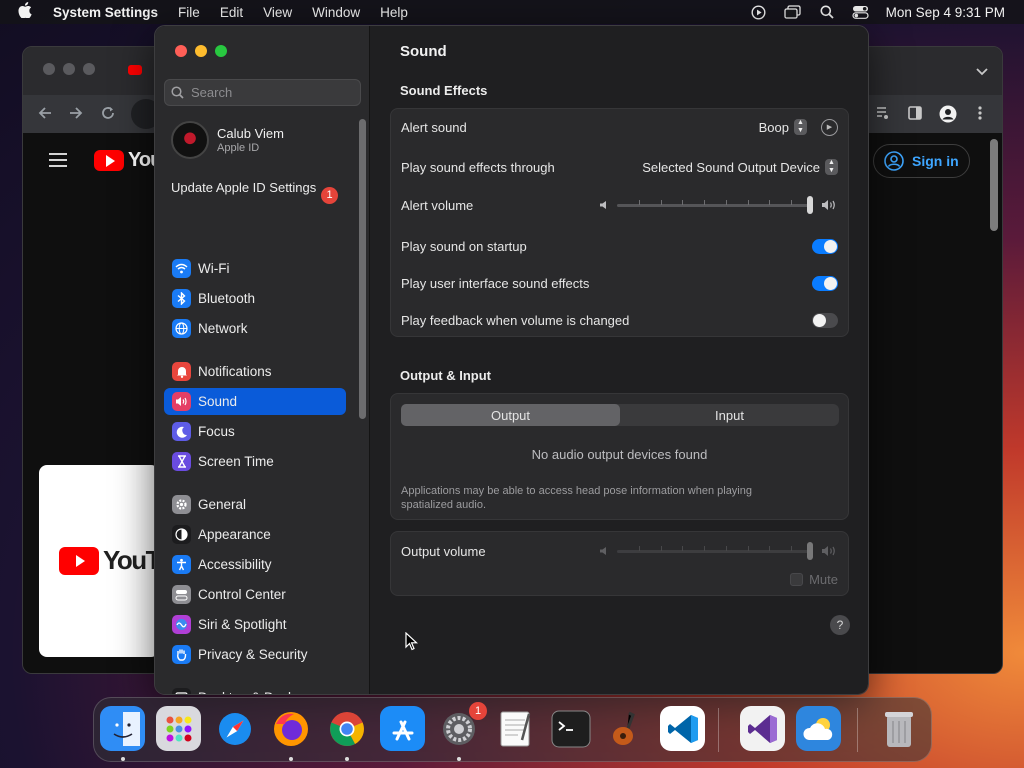 The image size is (1024, 768). I want to click on play-through-label: Play sound effects through, so click(478, 167).